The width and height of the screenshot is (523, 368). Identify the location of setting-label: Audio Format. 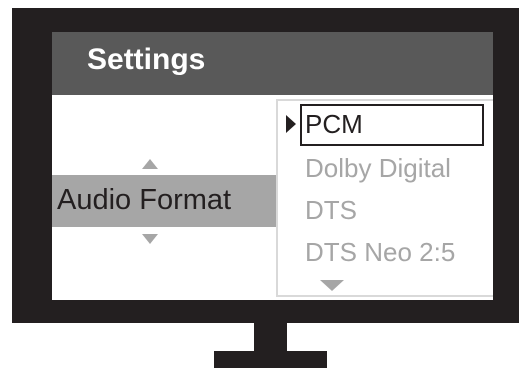
(144, 200).